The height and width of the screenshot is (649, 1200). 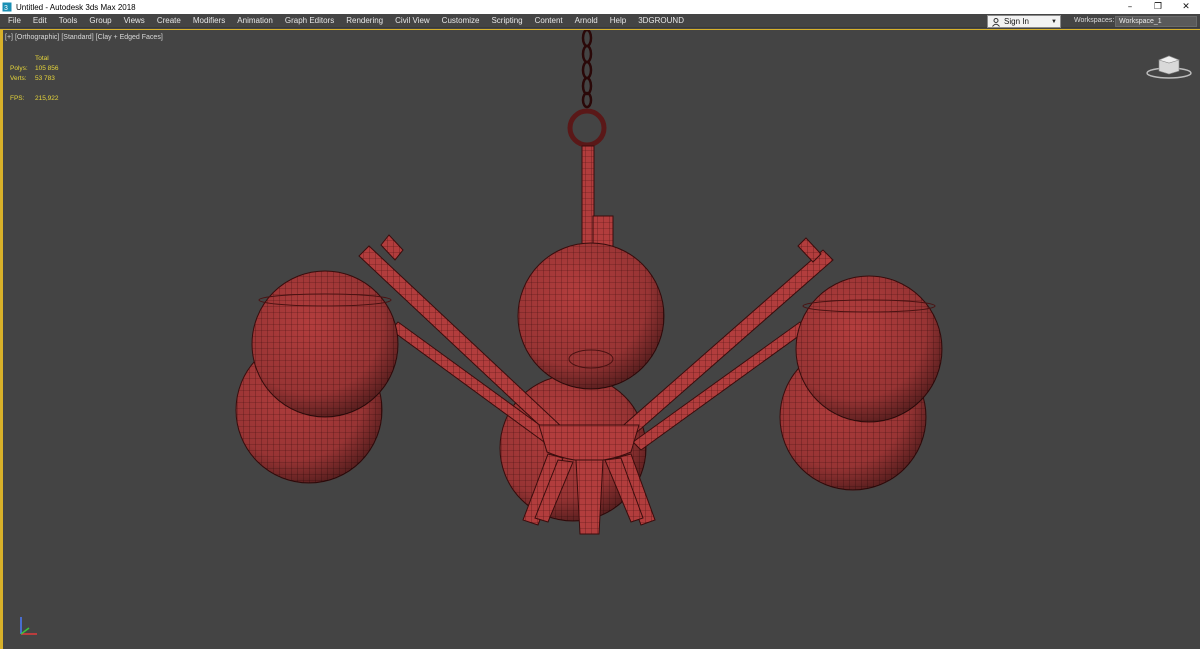 What do you see at coordinates (412, 21) in the screenshot?
I see `menu-civil-view: Civil View` at bounding box center [412, 21].